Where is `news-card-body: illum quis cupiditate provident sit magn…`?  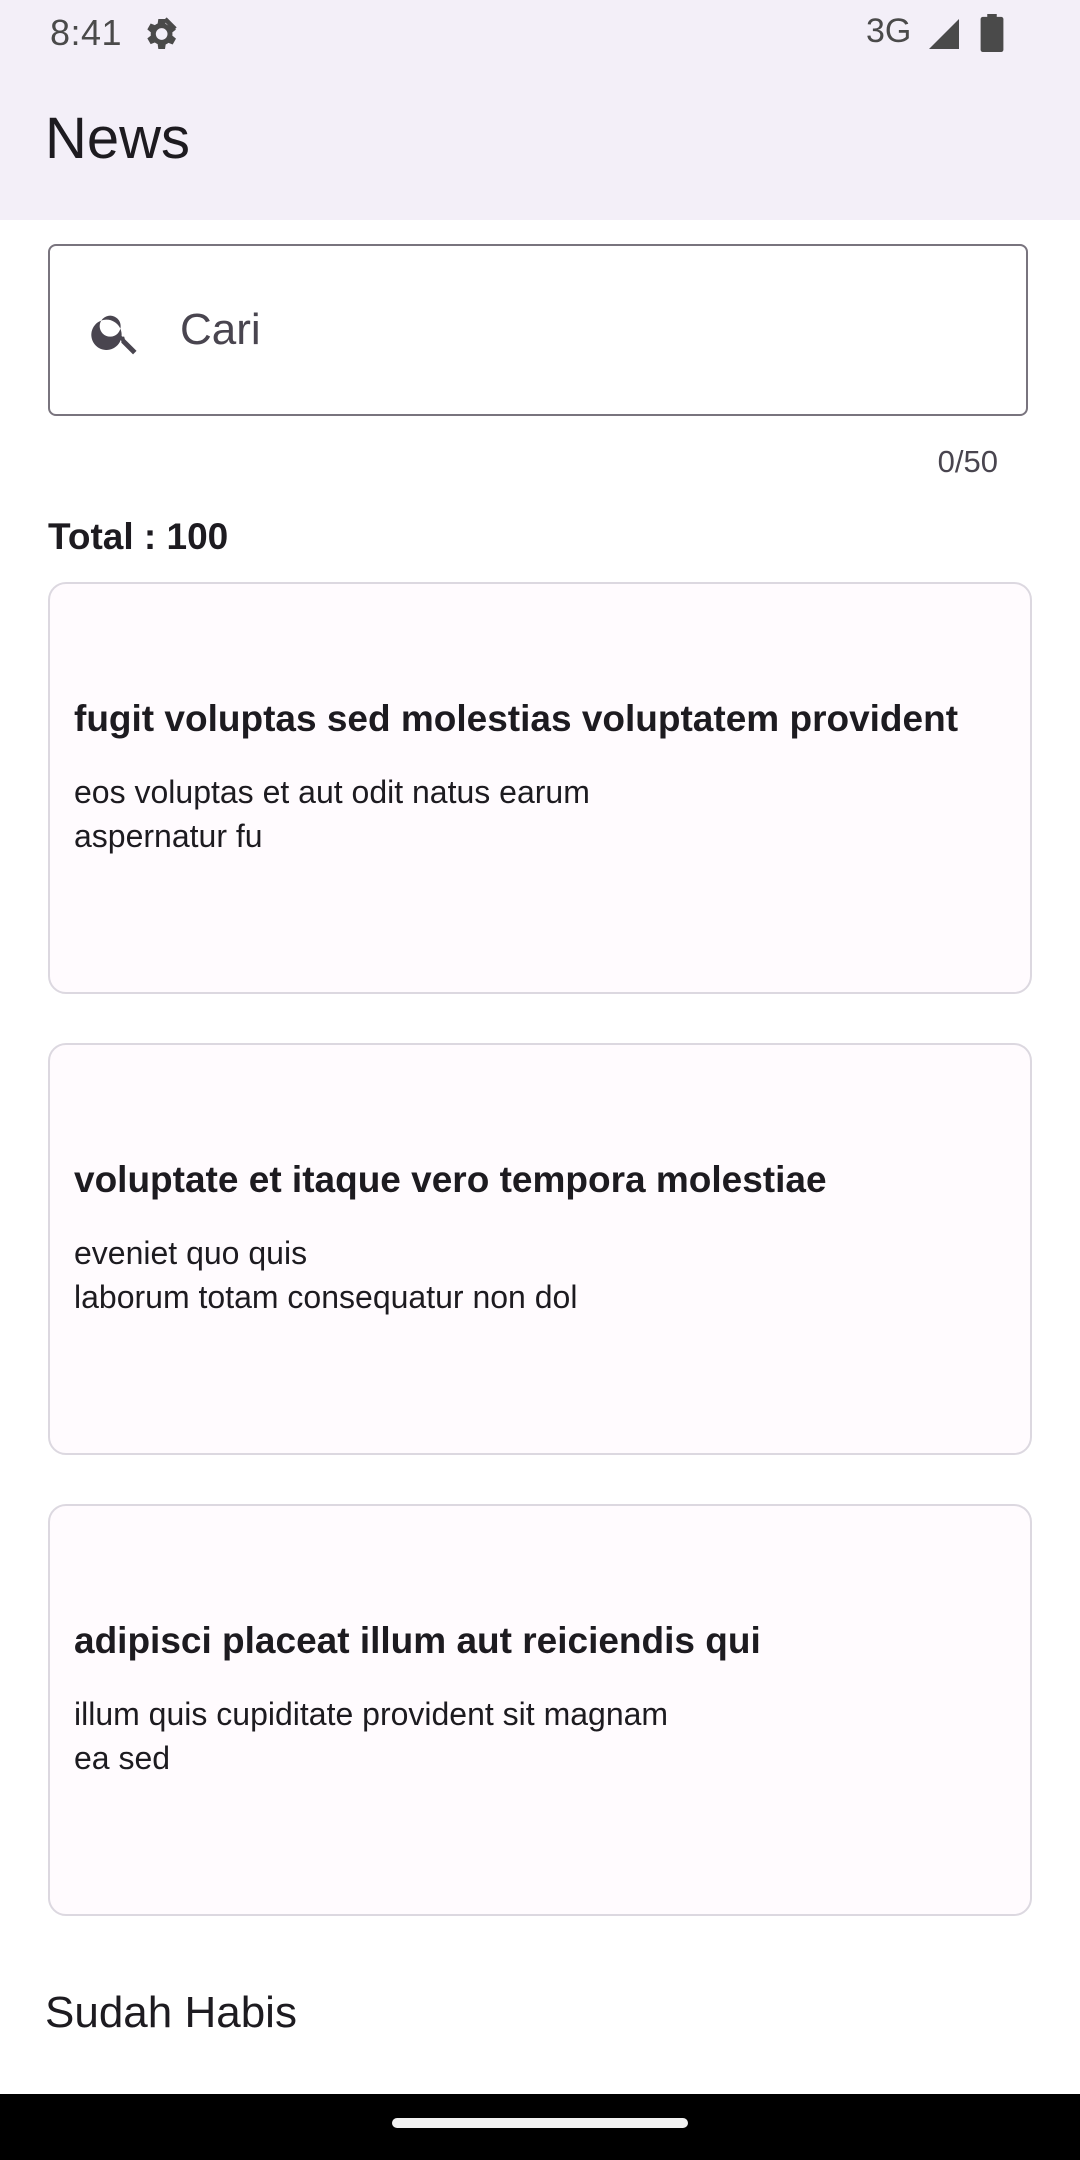
news-card-body: illum quis cupiditate provident sit magn… is located at coordinates (371, 1736).